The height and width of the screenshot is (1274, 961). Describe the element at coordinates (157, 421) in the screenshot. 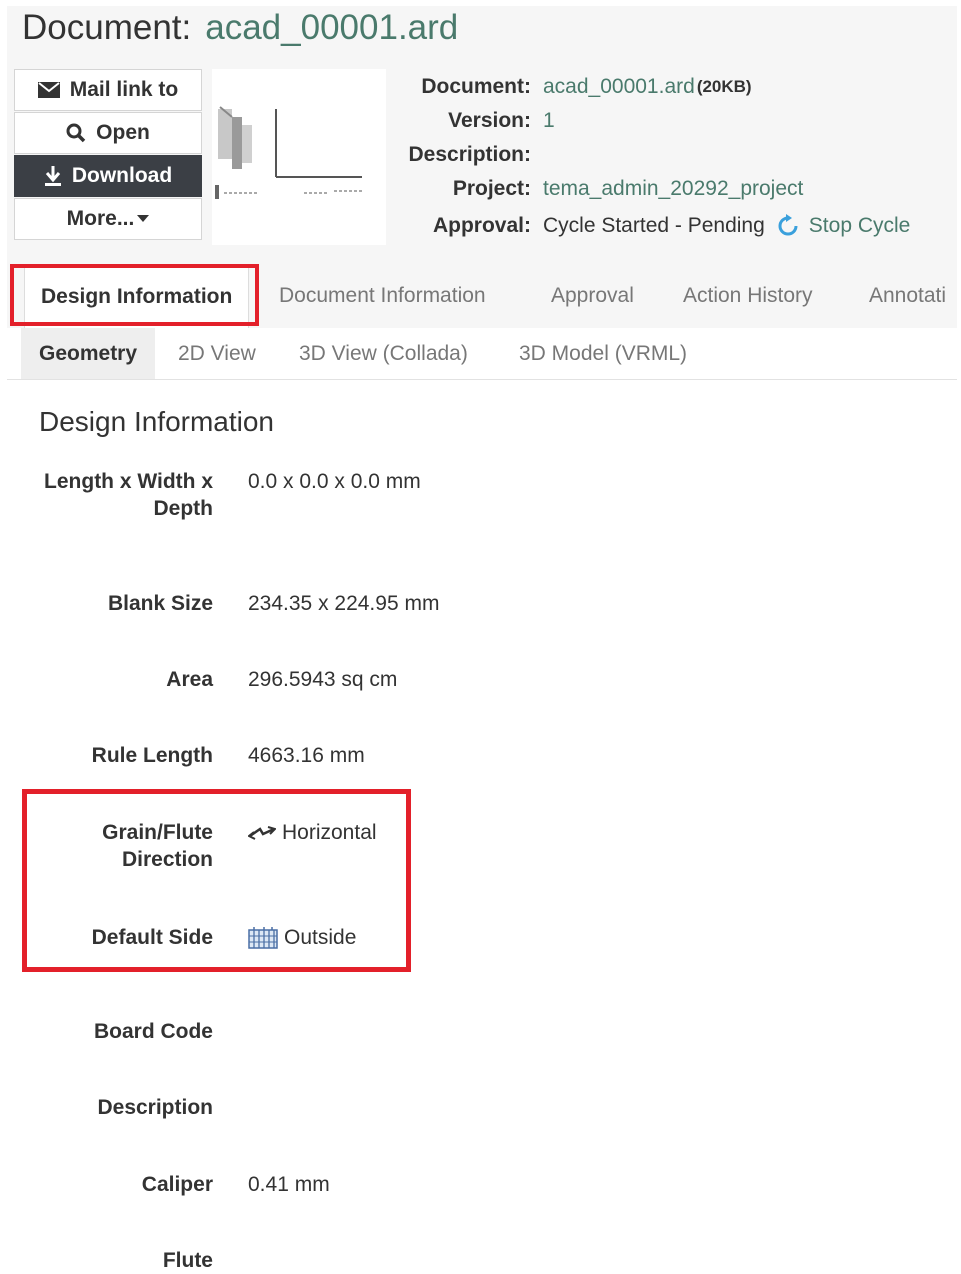

I see `section-title: Design Information` at that location.